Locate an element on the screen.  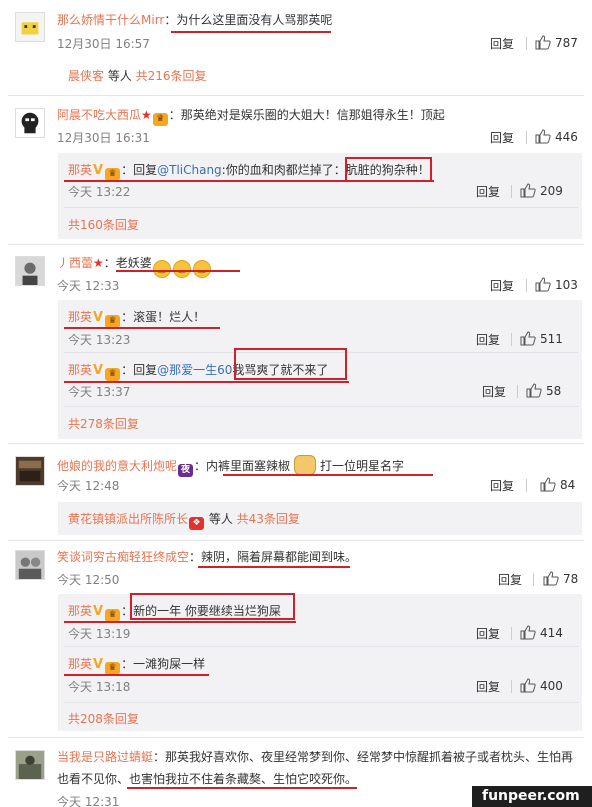
timestamp: 今天 13:19 is located at coordinates (99, 634).